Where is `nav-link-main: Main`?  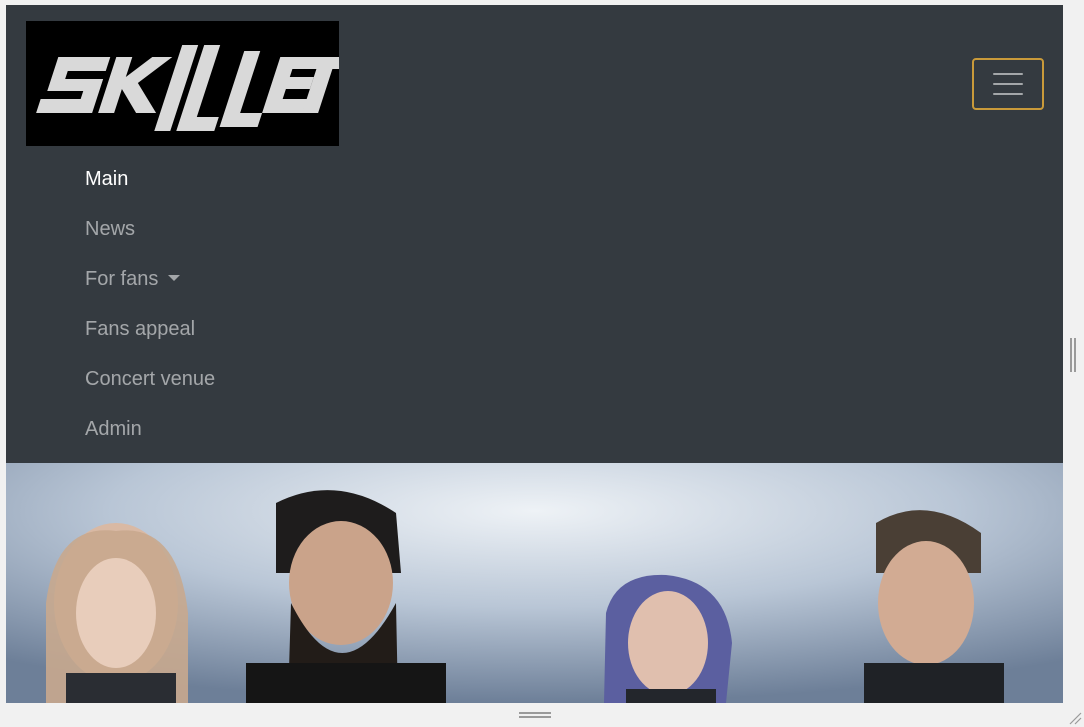
nav-link-main: Main is located at coordinates (106, 179).